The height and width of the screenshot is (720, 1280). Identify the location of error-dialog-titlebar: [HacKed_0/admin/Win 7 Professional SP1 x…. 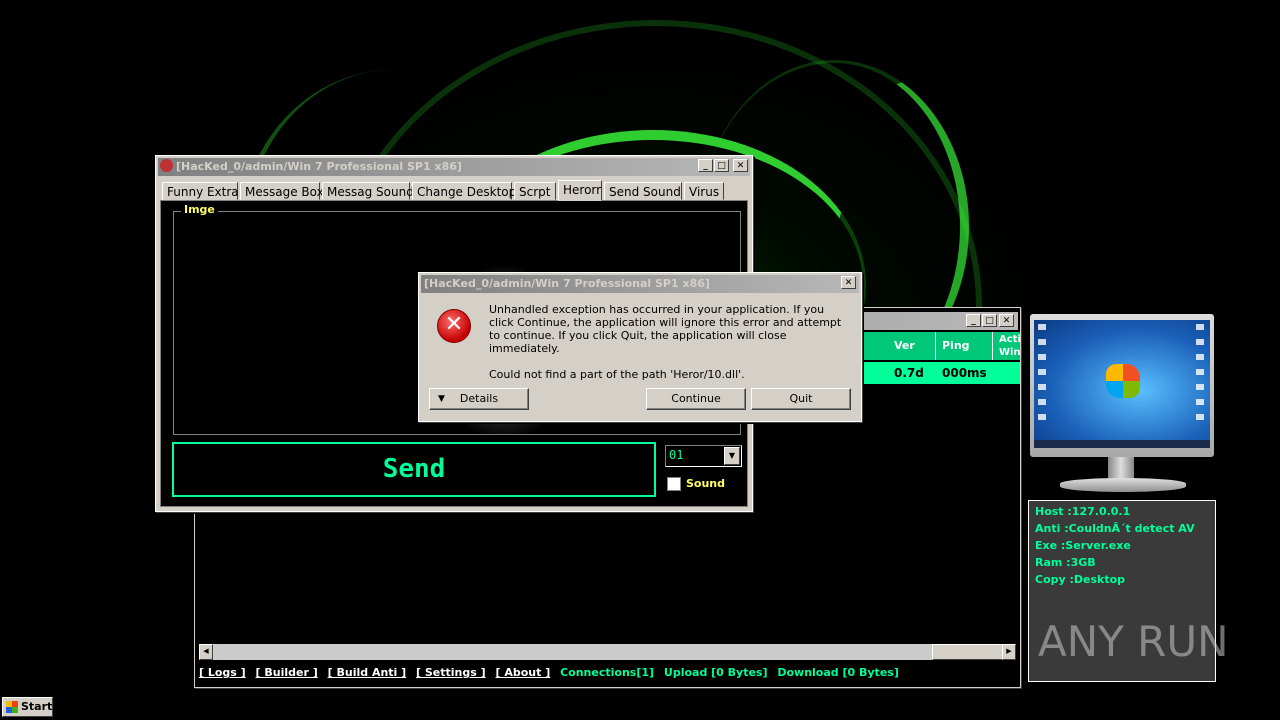
(640, 284).